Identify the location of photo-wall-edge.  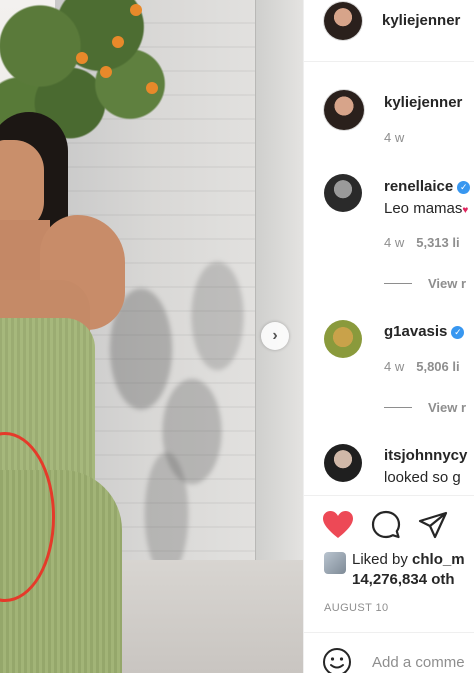
(279, 320).